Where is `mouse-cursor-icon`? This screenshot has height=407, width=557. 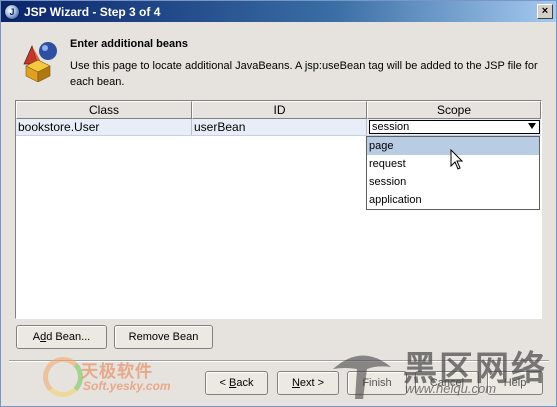 mouse-cursor-icon is located at coordinates (457, 159).